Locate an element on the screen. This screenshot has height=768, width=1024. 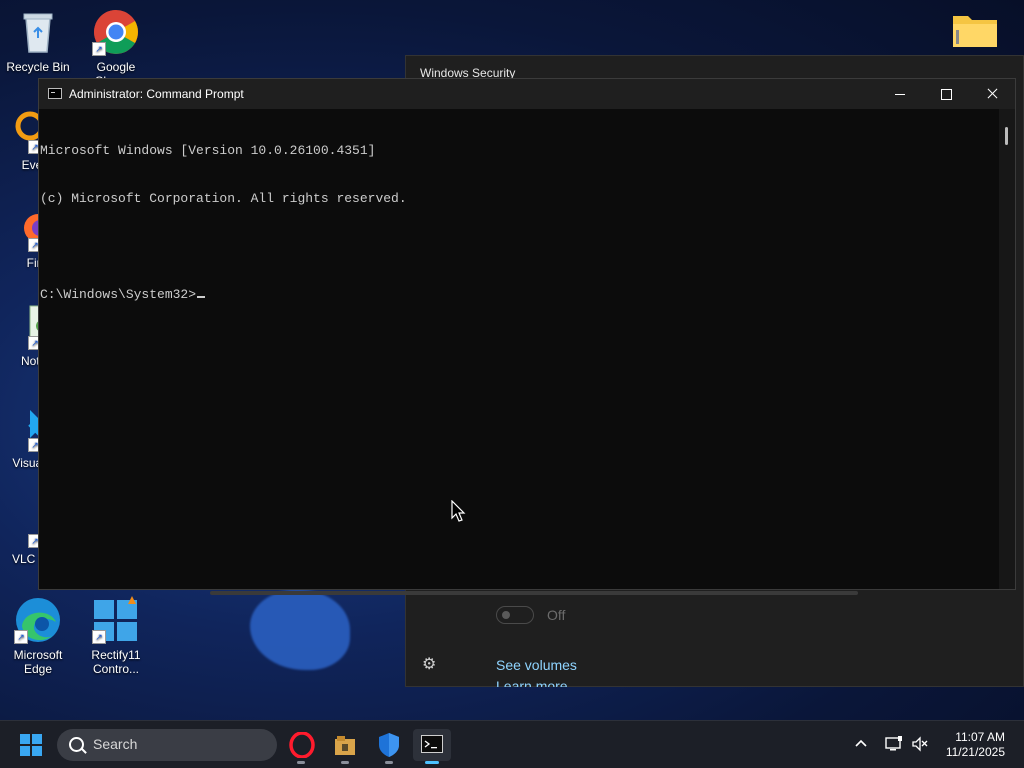
taskbar-app-windows-security is located at coordinates (389, 746).